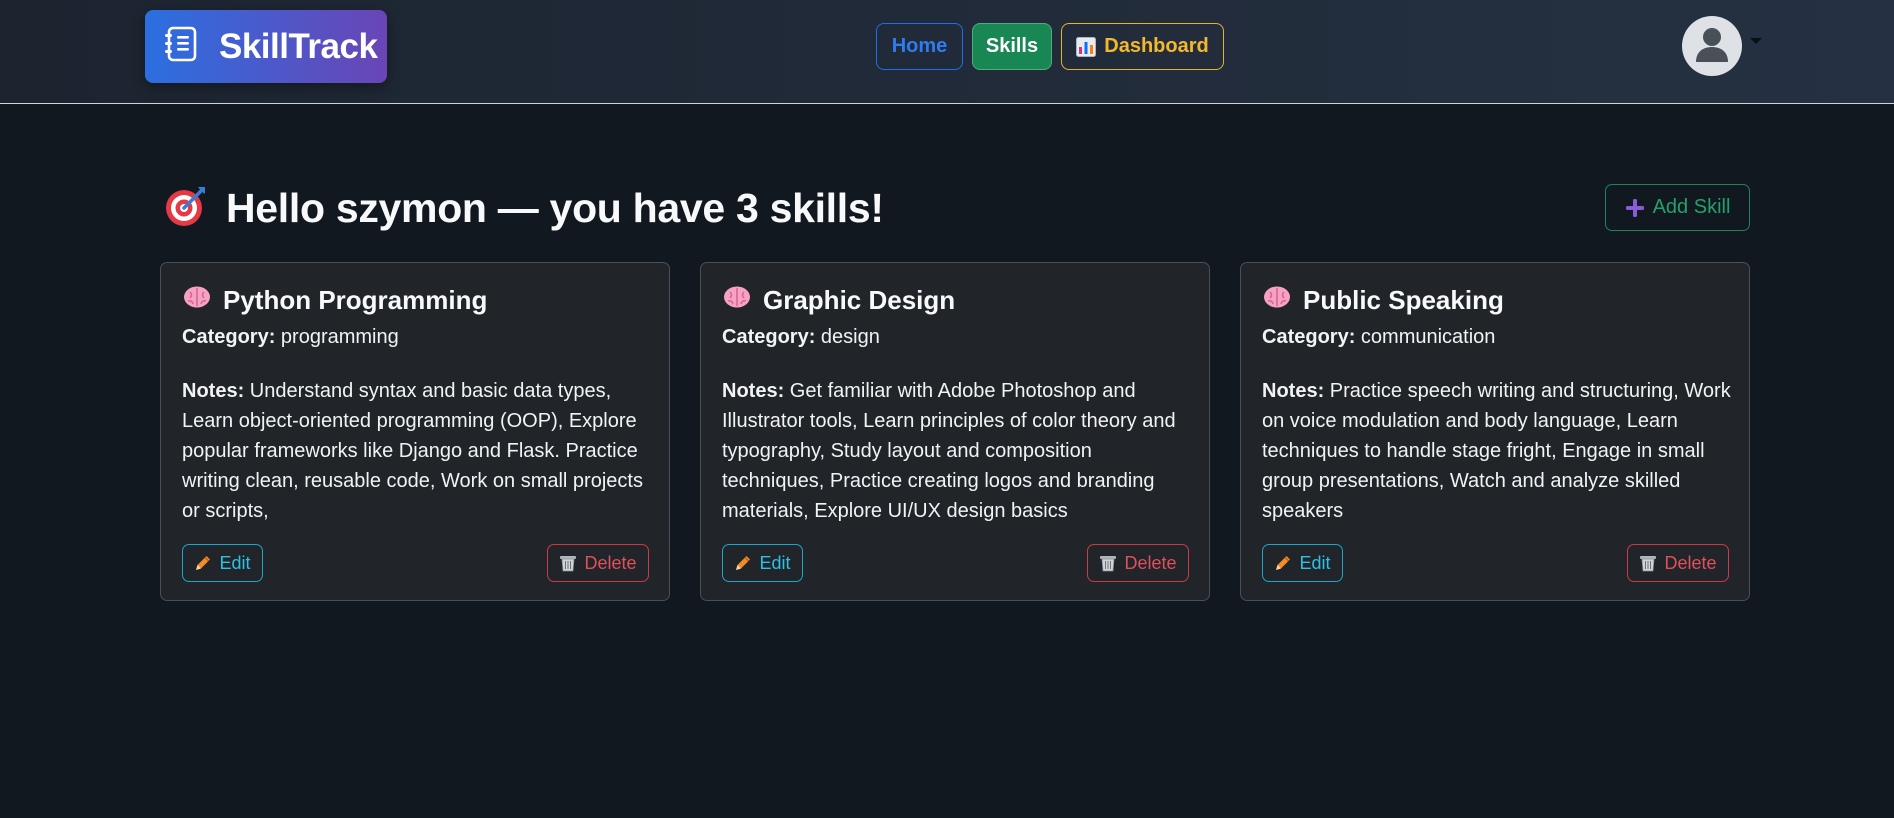  I want to click on avatar, so click(1712, 46).